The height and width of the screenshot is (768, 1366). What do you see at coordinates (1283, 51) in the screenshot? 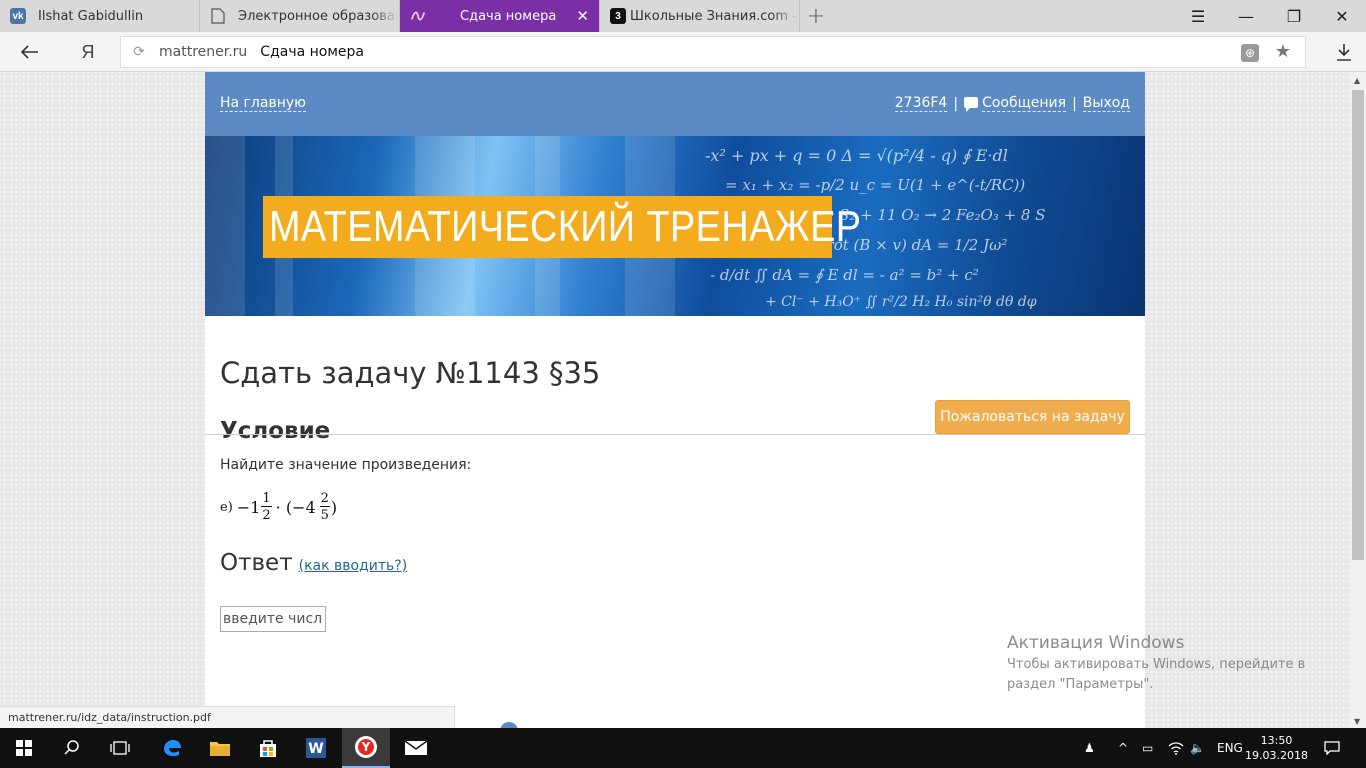
I see `bookmark-star-icon: ★` at bounding box center [1283, 51].